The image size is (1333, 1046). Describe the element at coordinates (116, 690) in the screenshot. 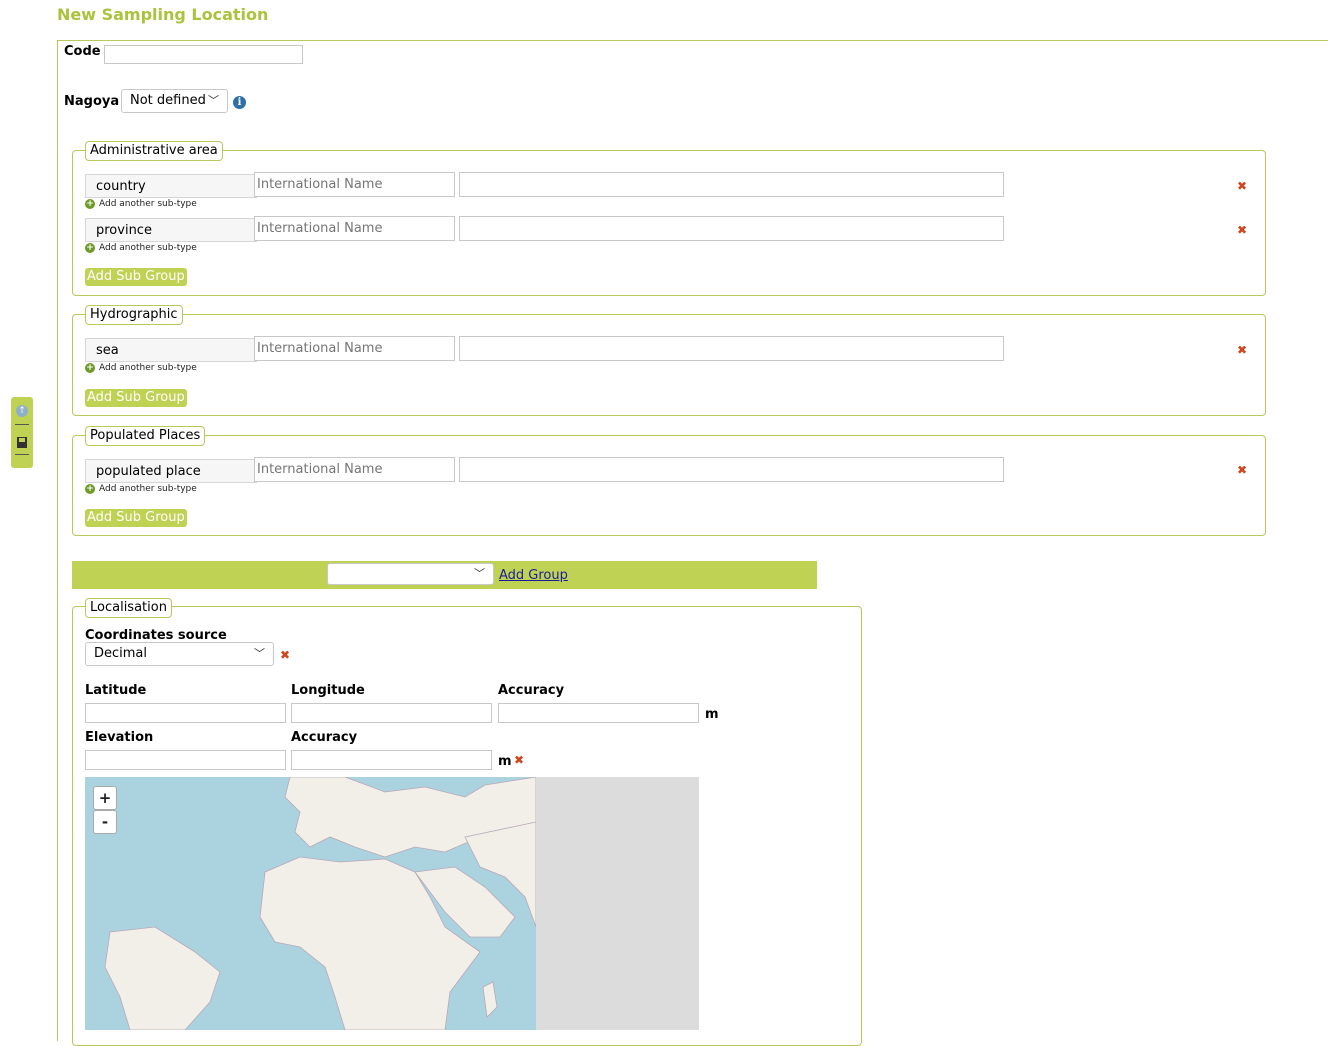

I see `latitude-label: Latitude` at that location.